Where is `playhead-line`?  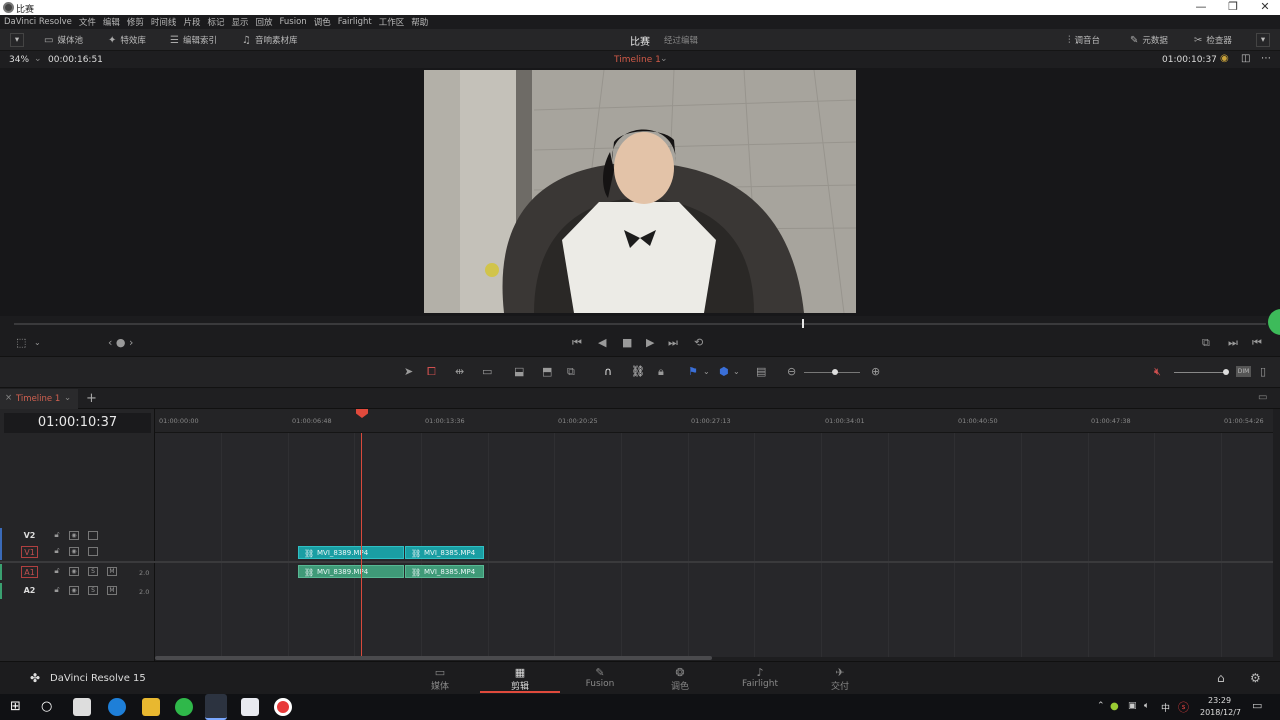
playhead-line is located at coordinates (361, 545).